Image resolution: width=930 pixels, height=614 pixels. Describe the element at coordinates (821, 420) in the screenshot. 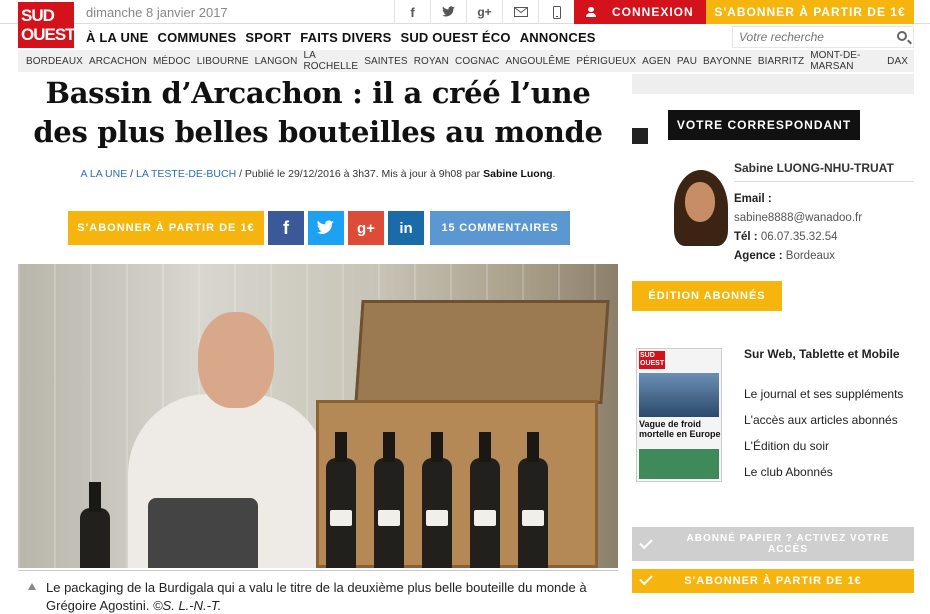

I see `benefit-item: L'accès aux articles abonnés` at that location.